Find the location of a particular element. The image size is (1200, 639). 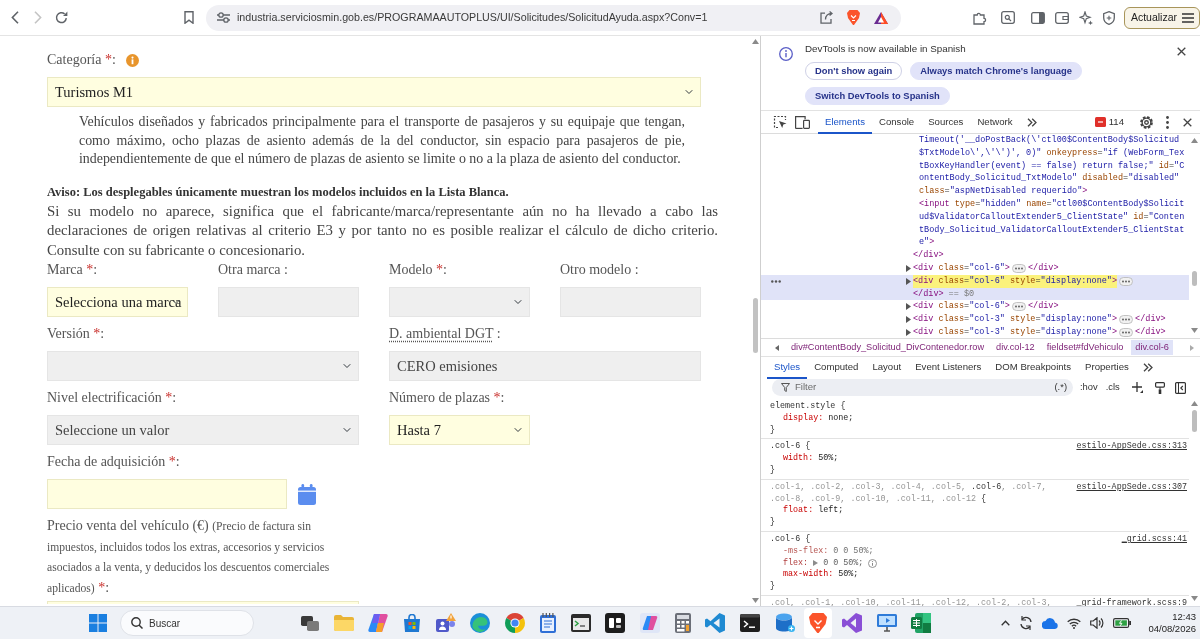

more-icon is located at coordinates (776, 281).